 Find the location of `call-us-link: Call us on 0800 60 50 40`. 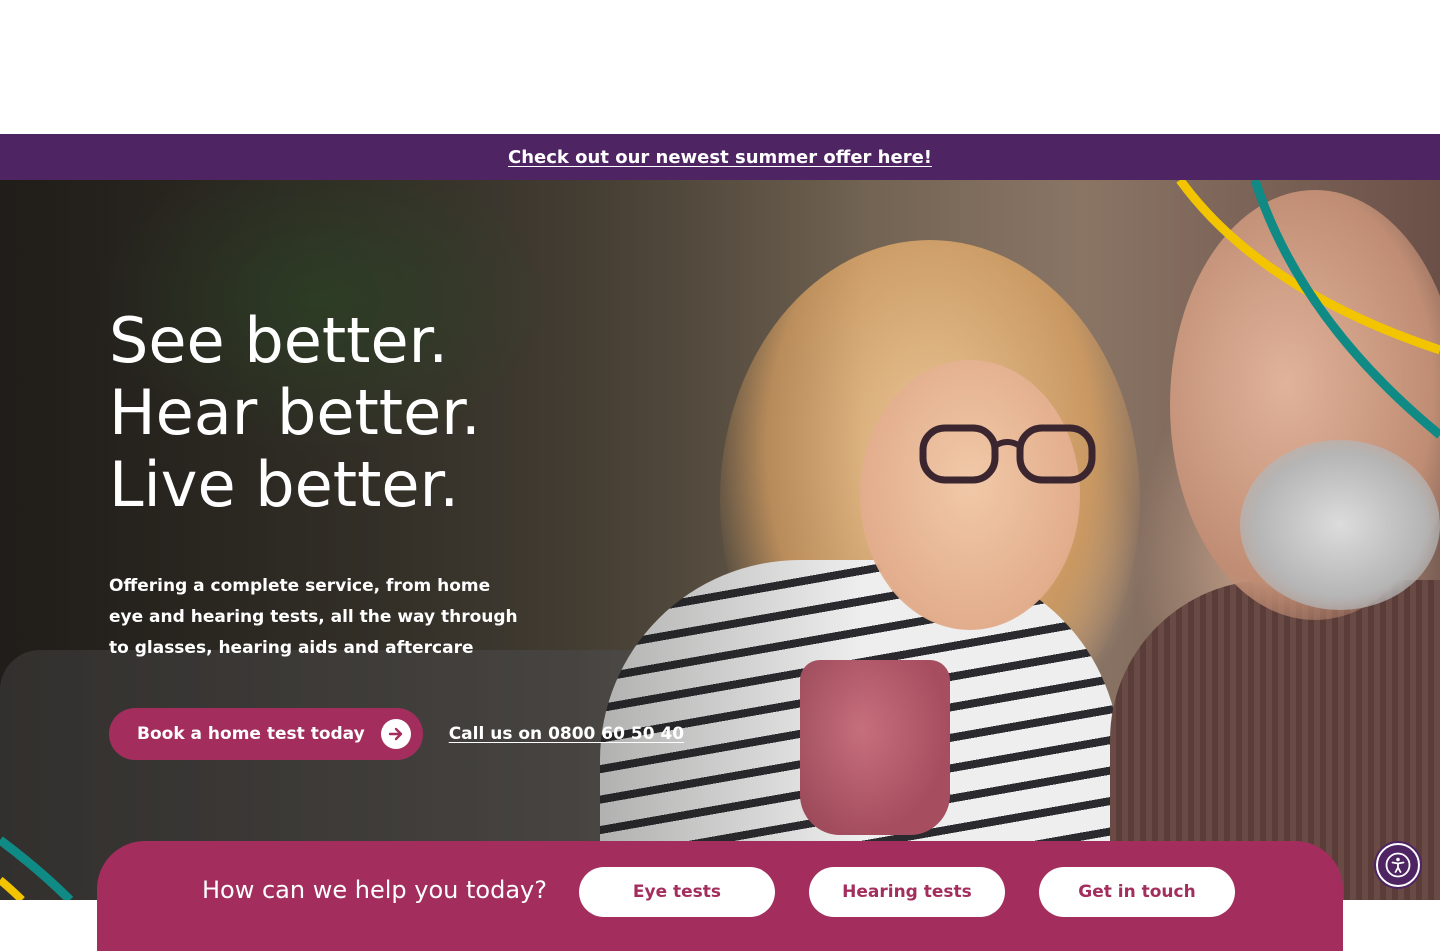

call-us-link: Call us on 0800 60 50 40 is located at coordinates (566, 734).